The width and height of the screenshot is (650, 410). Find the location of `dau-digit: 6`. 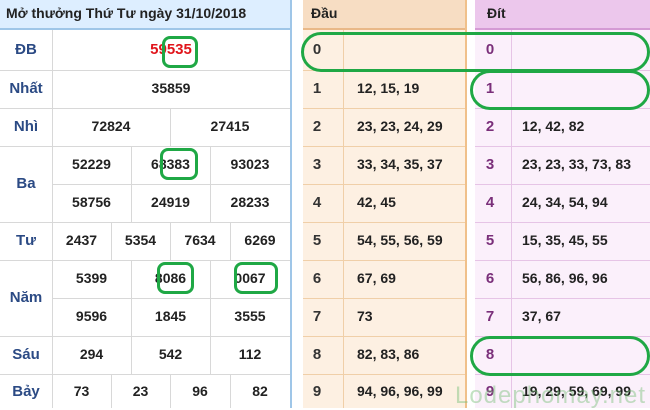

dau-digit: 6 is located at coordinates (317, 278).